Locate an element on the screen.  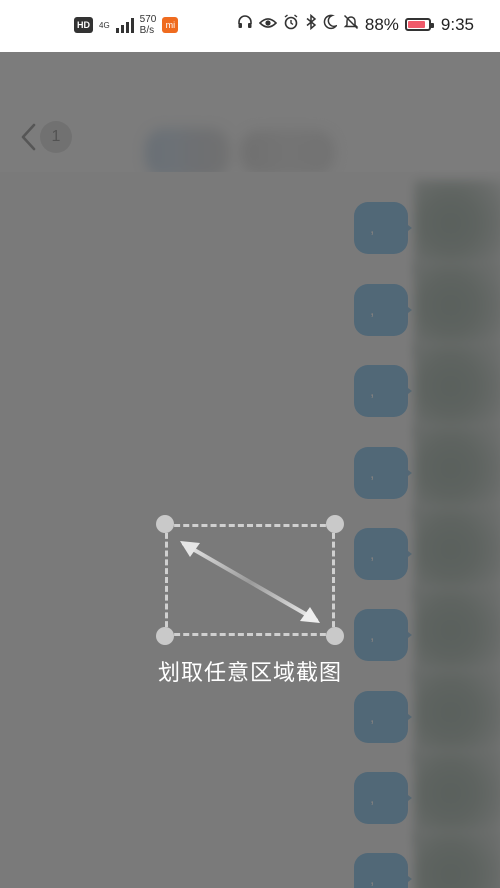
alarm-icon is located at coordinates (291, 24).